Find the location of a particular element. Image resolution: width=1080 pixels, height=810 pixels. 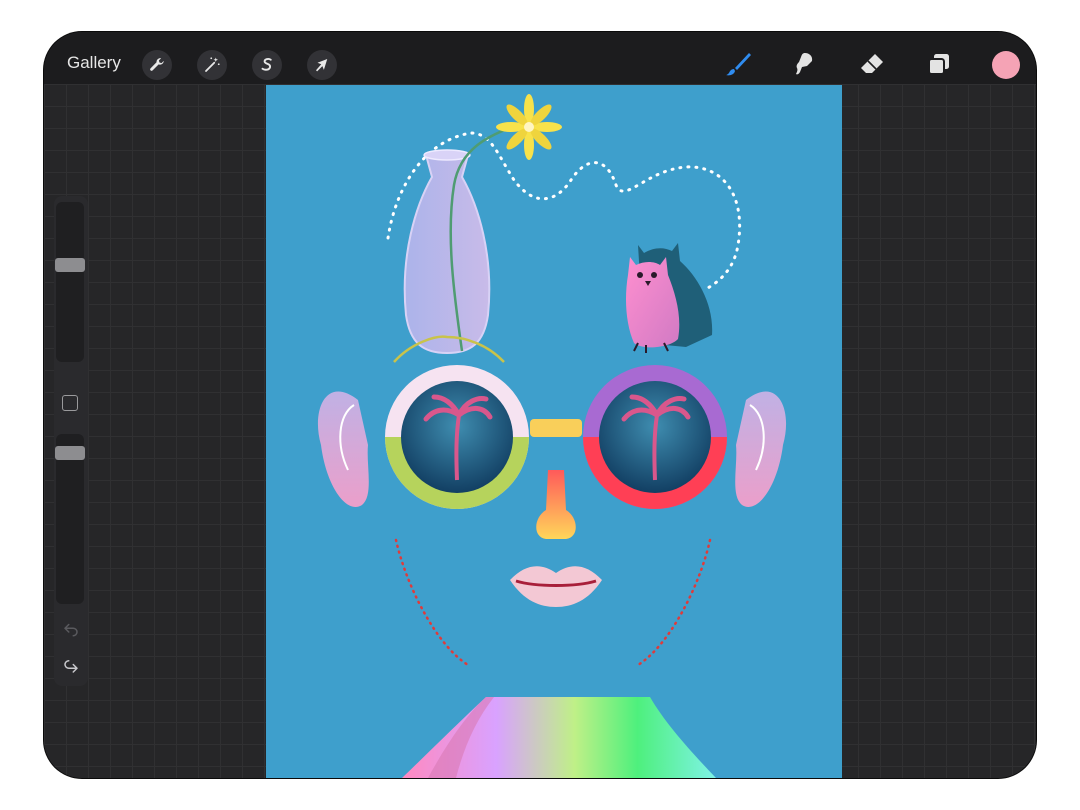

smudge-icon is located at coordinates (804, 64).